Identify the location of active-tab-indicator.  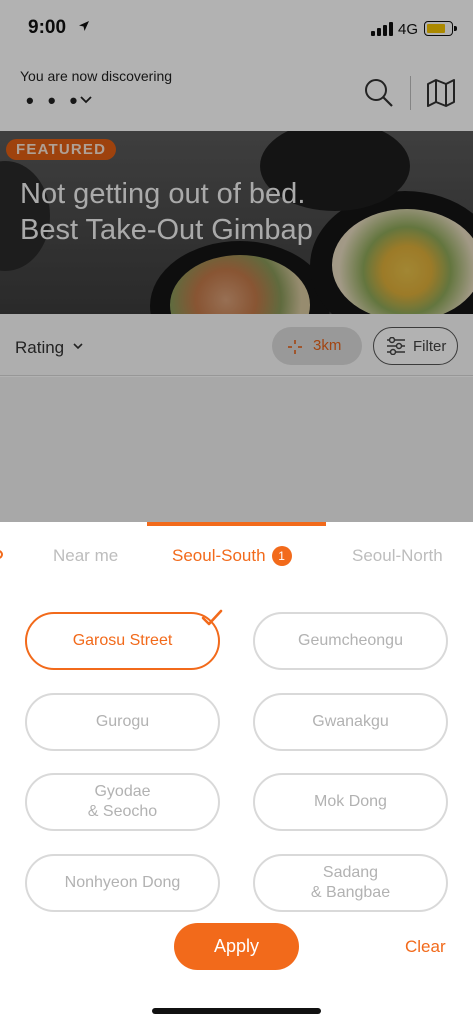
(236, 524).